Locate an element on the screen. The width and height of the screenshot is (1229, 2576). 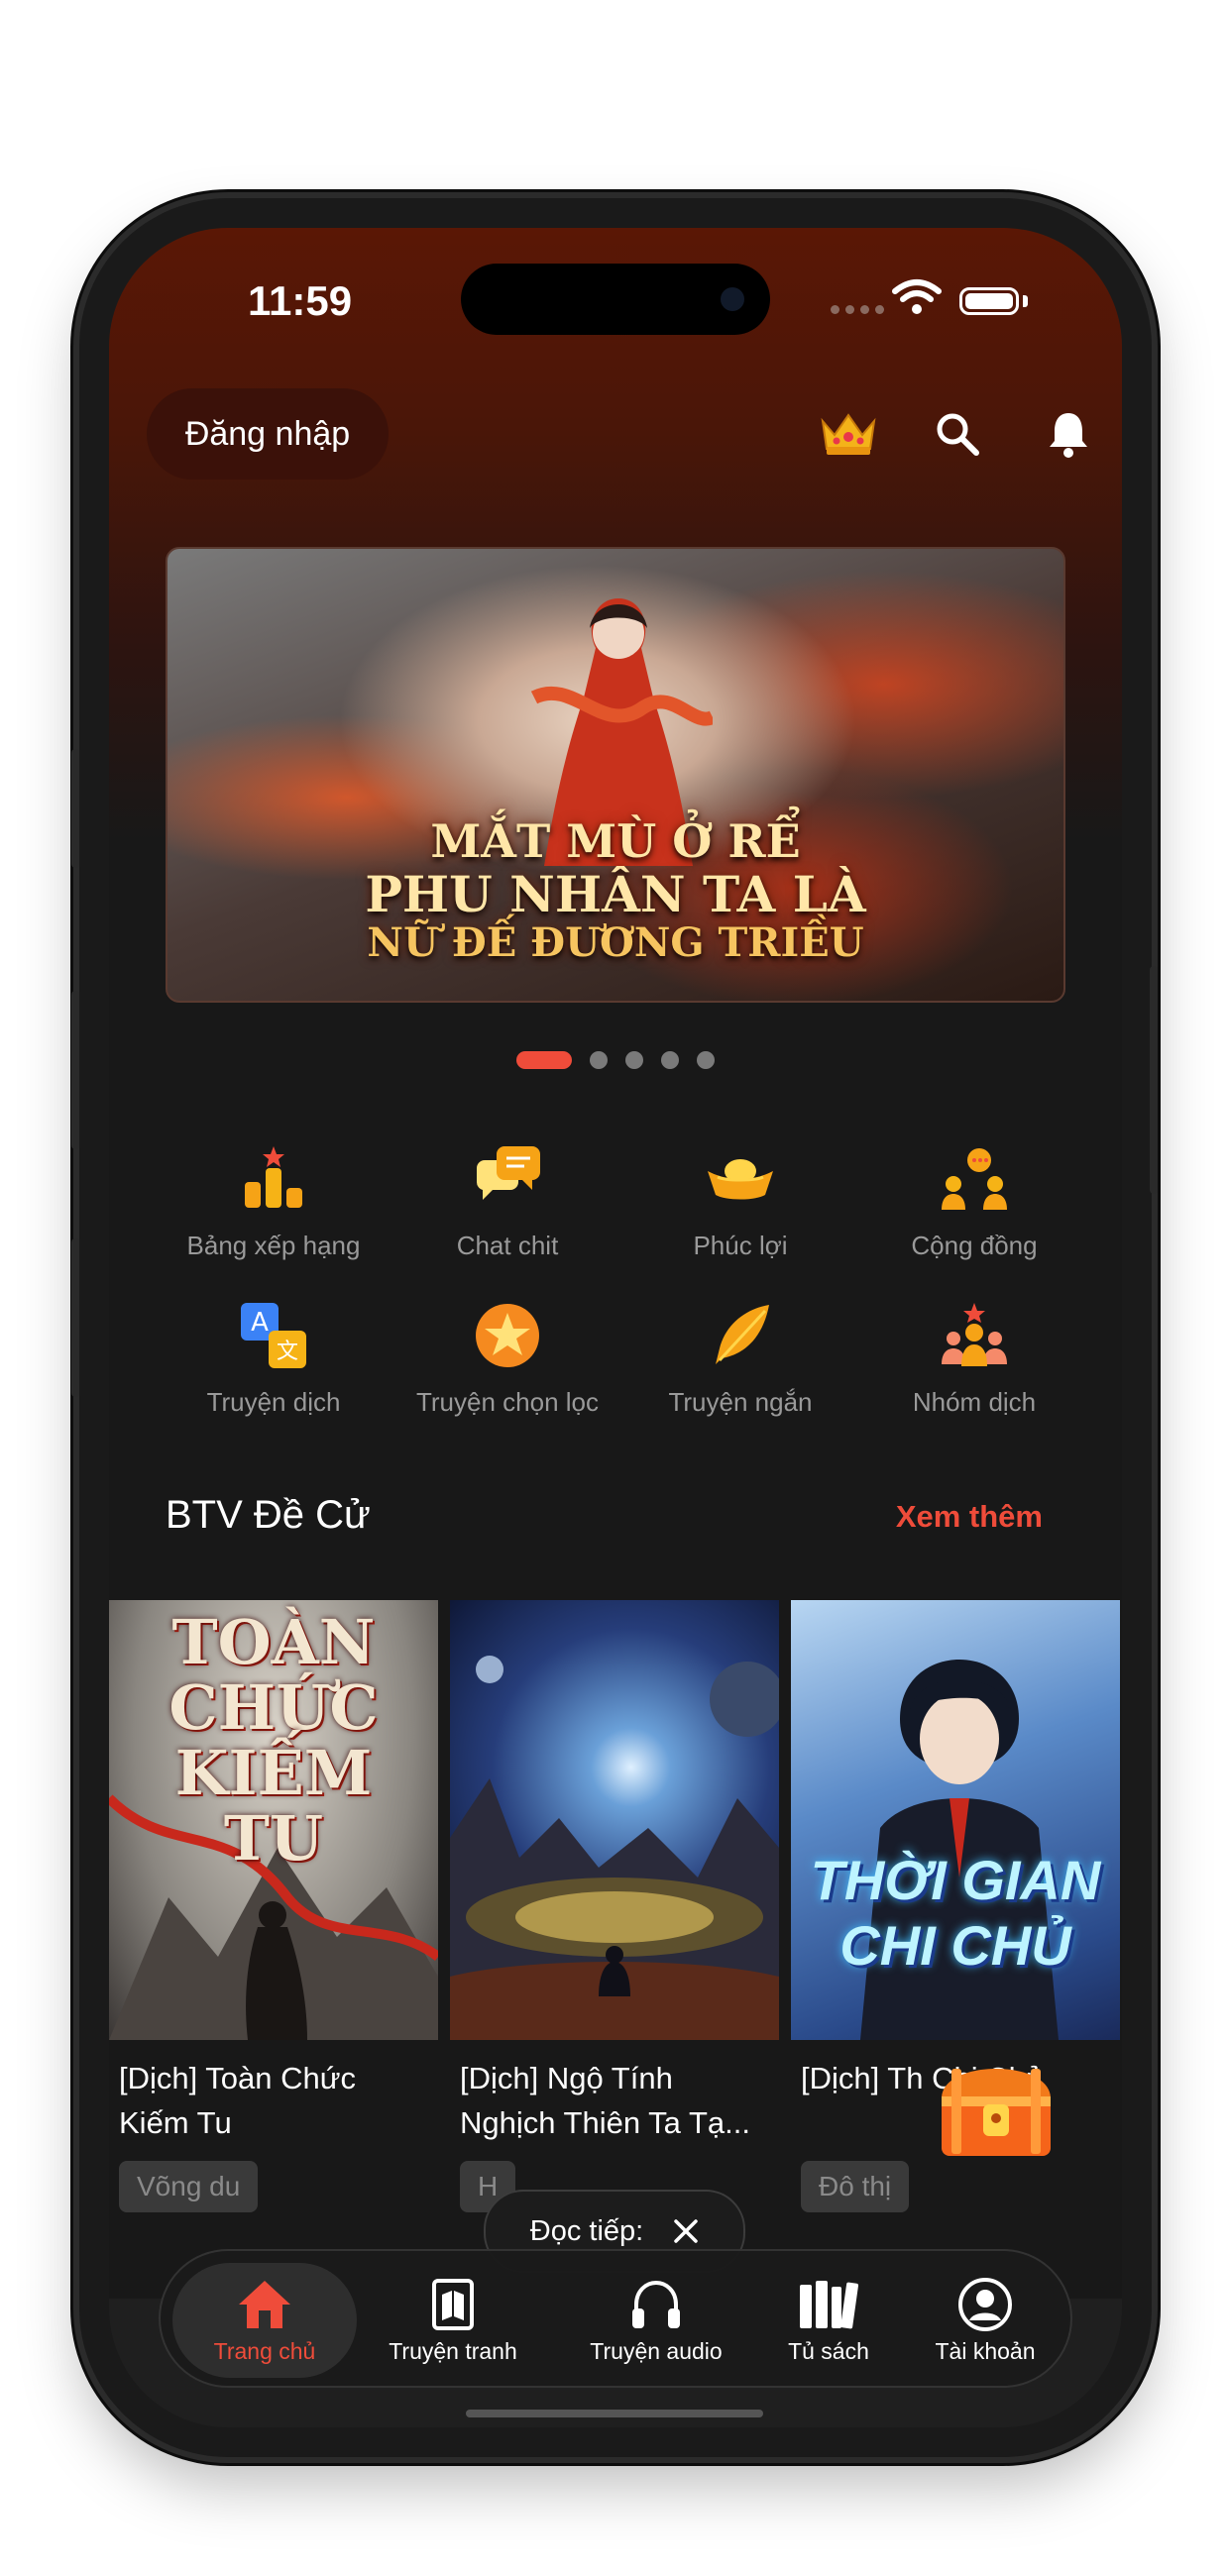
phone-silent-switch is located at coordinates (75, 808).